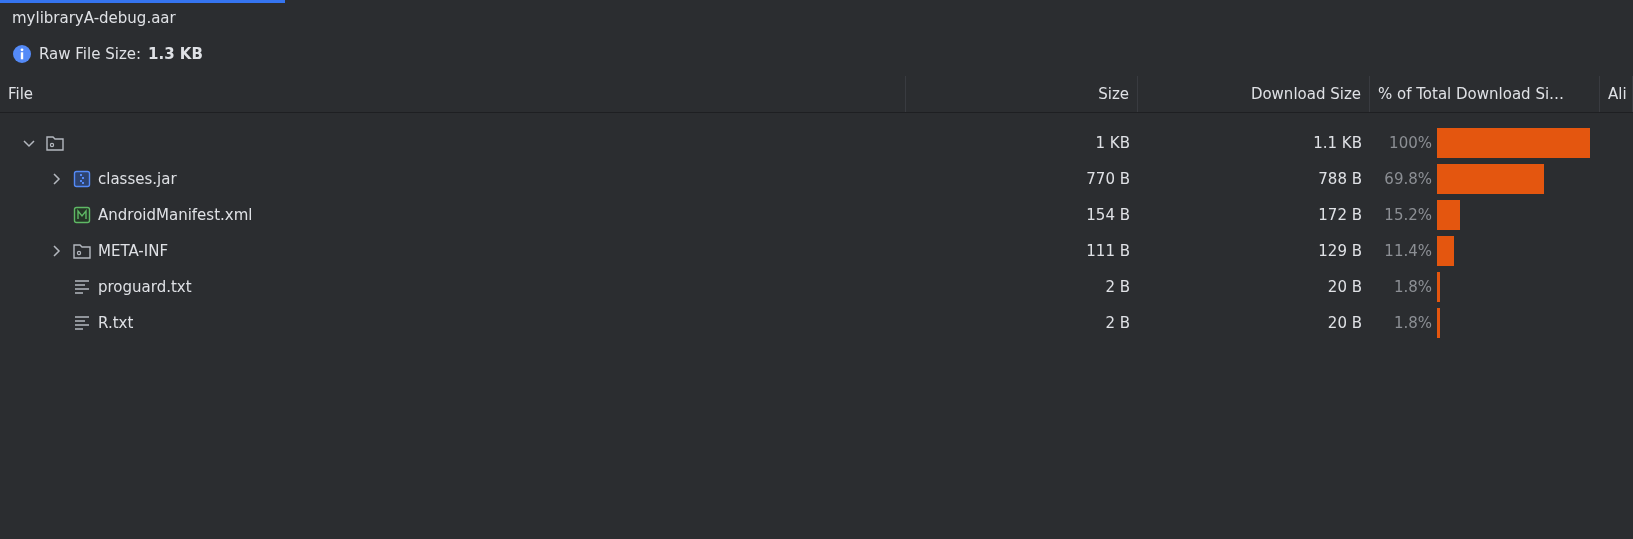 The width and height of the screenshot is (1633, 539). I want to click on percent-value: 69.8%, so click(1407, 179).